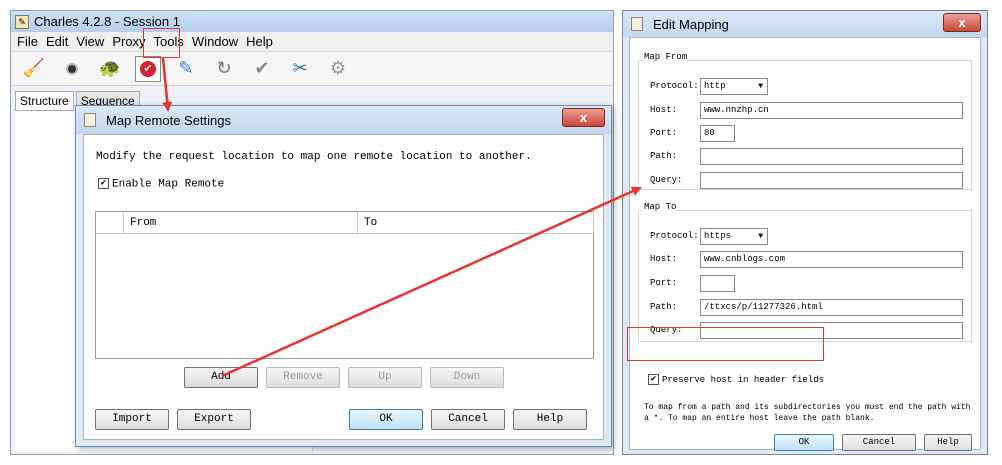  I want to click on menu-edit: Edit, so click(57, 41).